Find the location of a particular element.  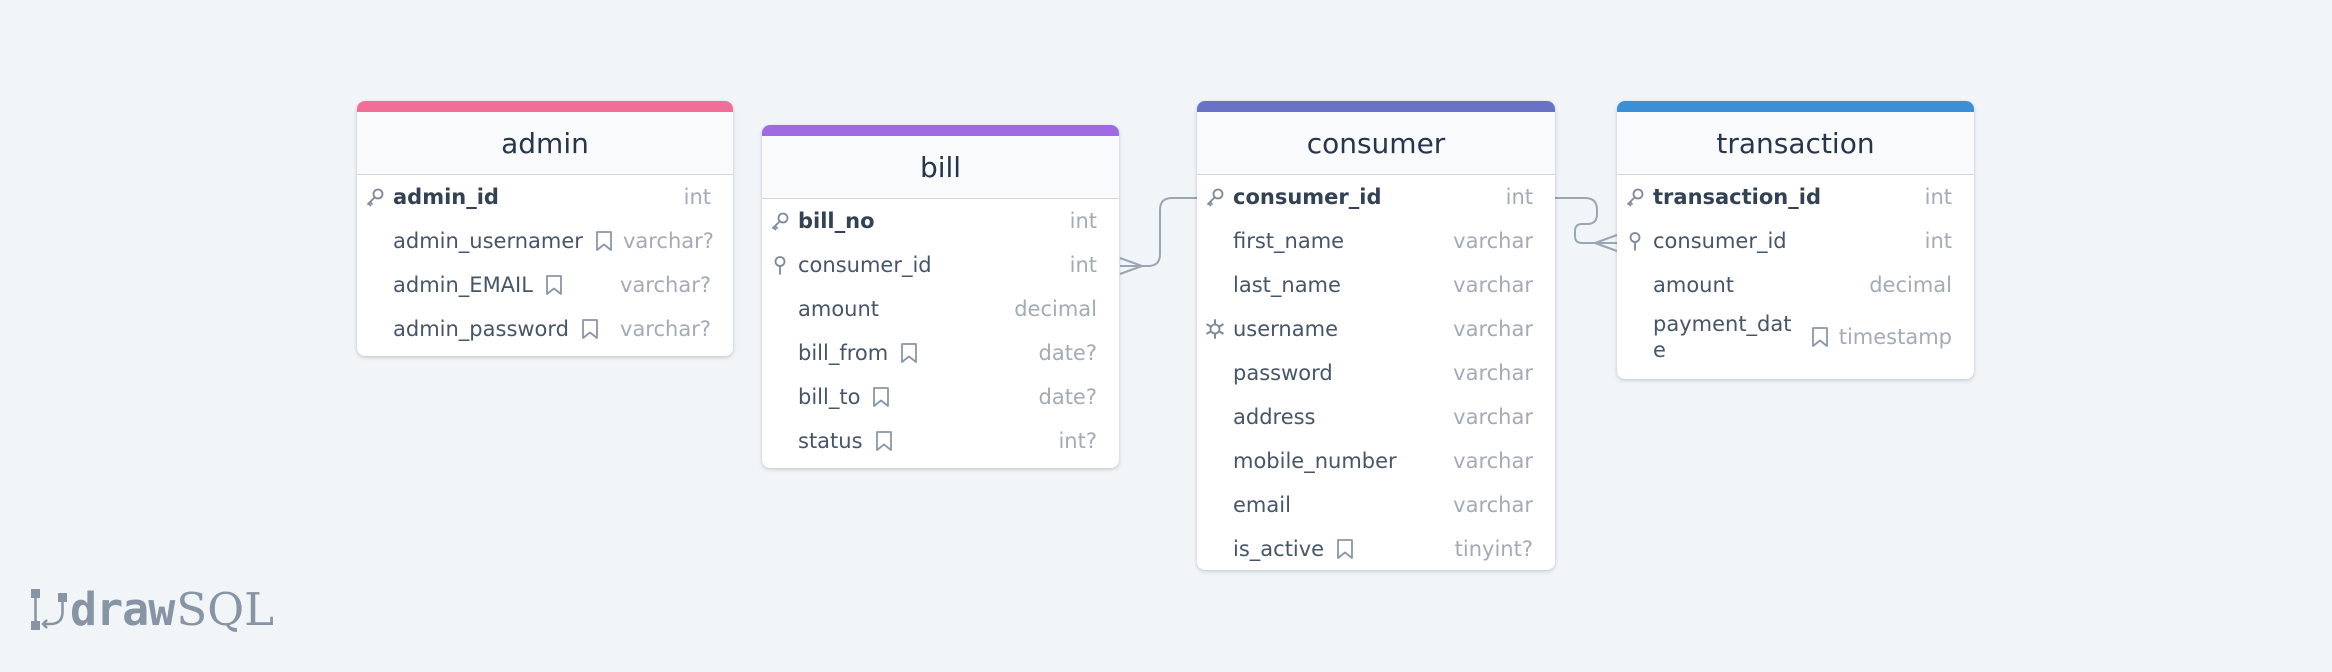

column-row-transaction_id: transaction_id int is located at coordinates (1795, 197).